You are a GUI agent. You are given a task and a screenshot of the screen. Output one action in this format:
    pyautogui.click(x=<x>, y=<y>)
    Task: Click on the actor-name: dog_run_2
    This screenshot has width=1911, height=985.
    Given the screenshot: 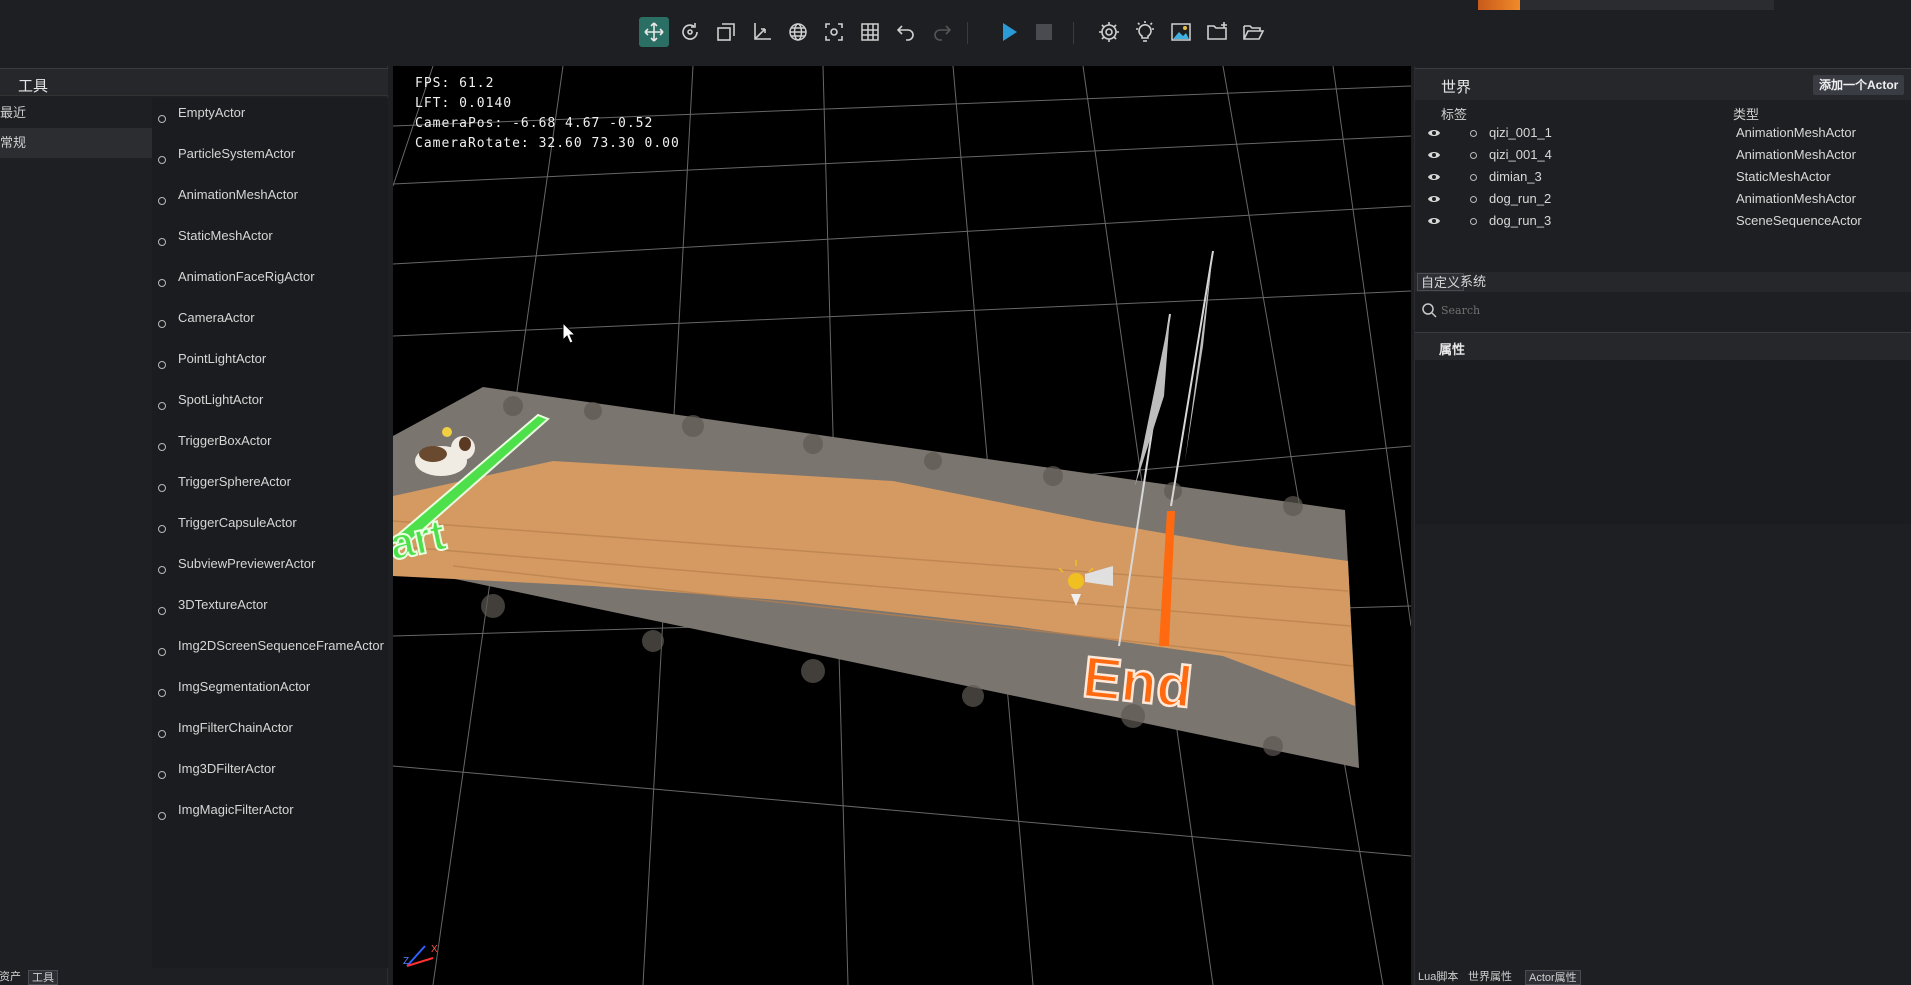 What is the action you would take?
    pyautogui.click(x=1520, y=198)
    